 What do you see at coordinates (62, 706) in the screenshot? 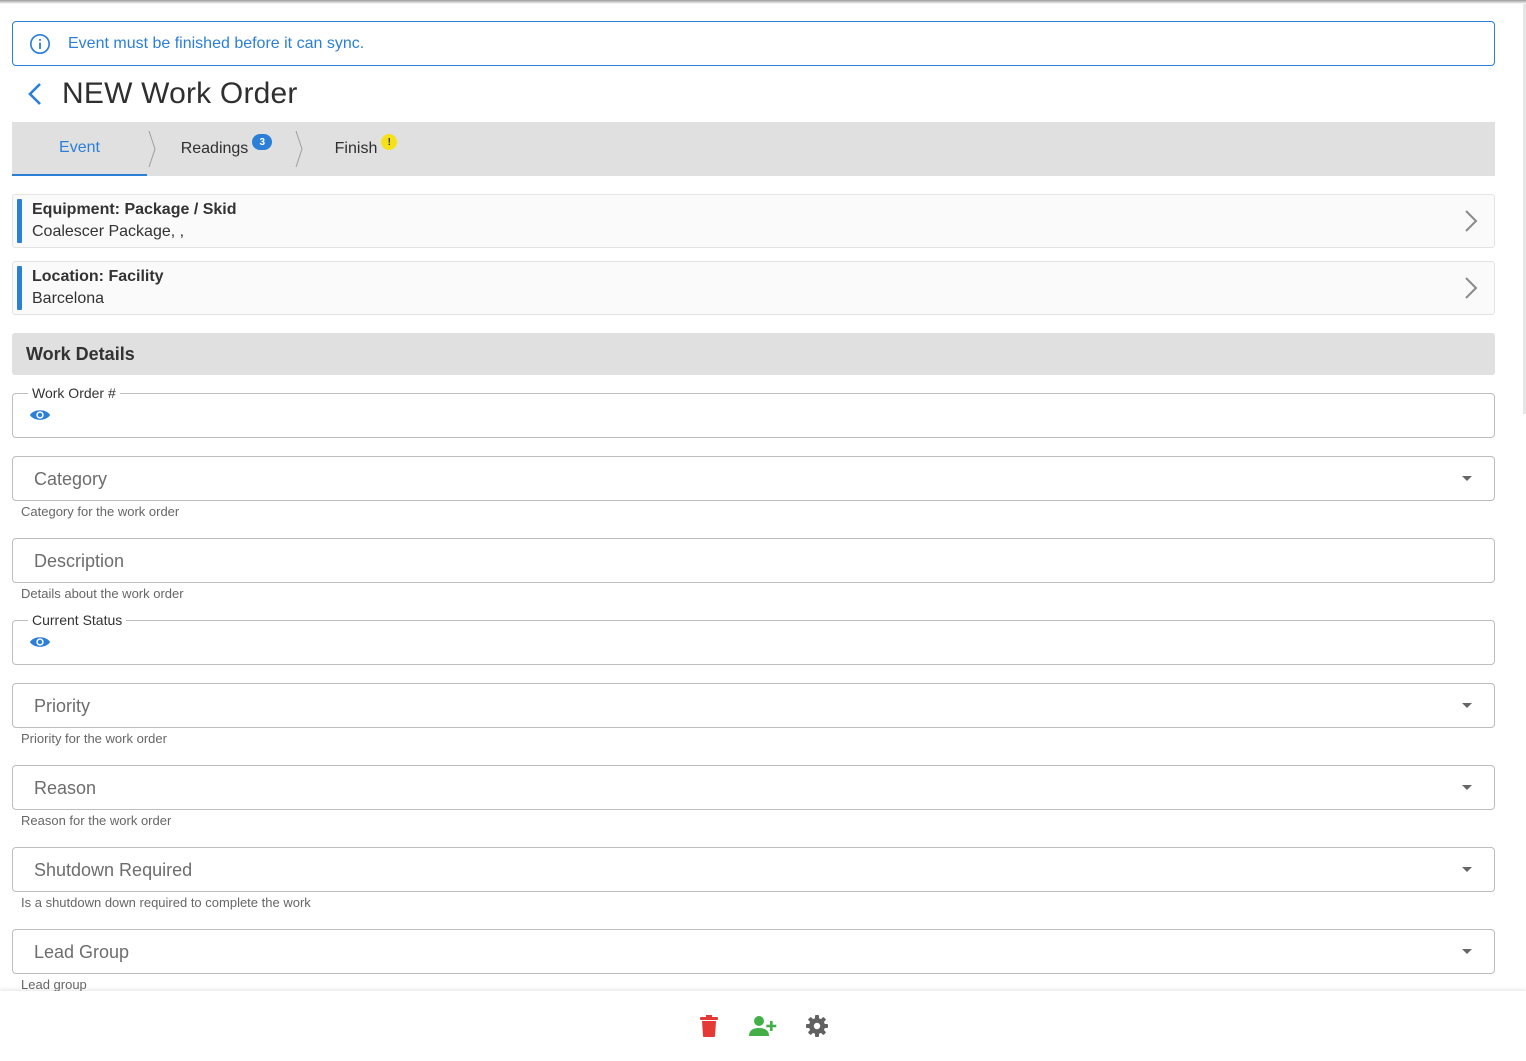
I see `priority-placeholder: Priority` at bounding box center [62, 706].